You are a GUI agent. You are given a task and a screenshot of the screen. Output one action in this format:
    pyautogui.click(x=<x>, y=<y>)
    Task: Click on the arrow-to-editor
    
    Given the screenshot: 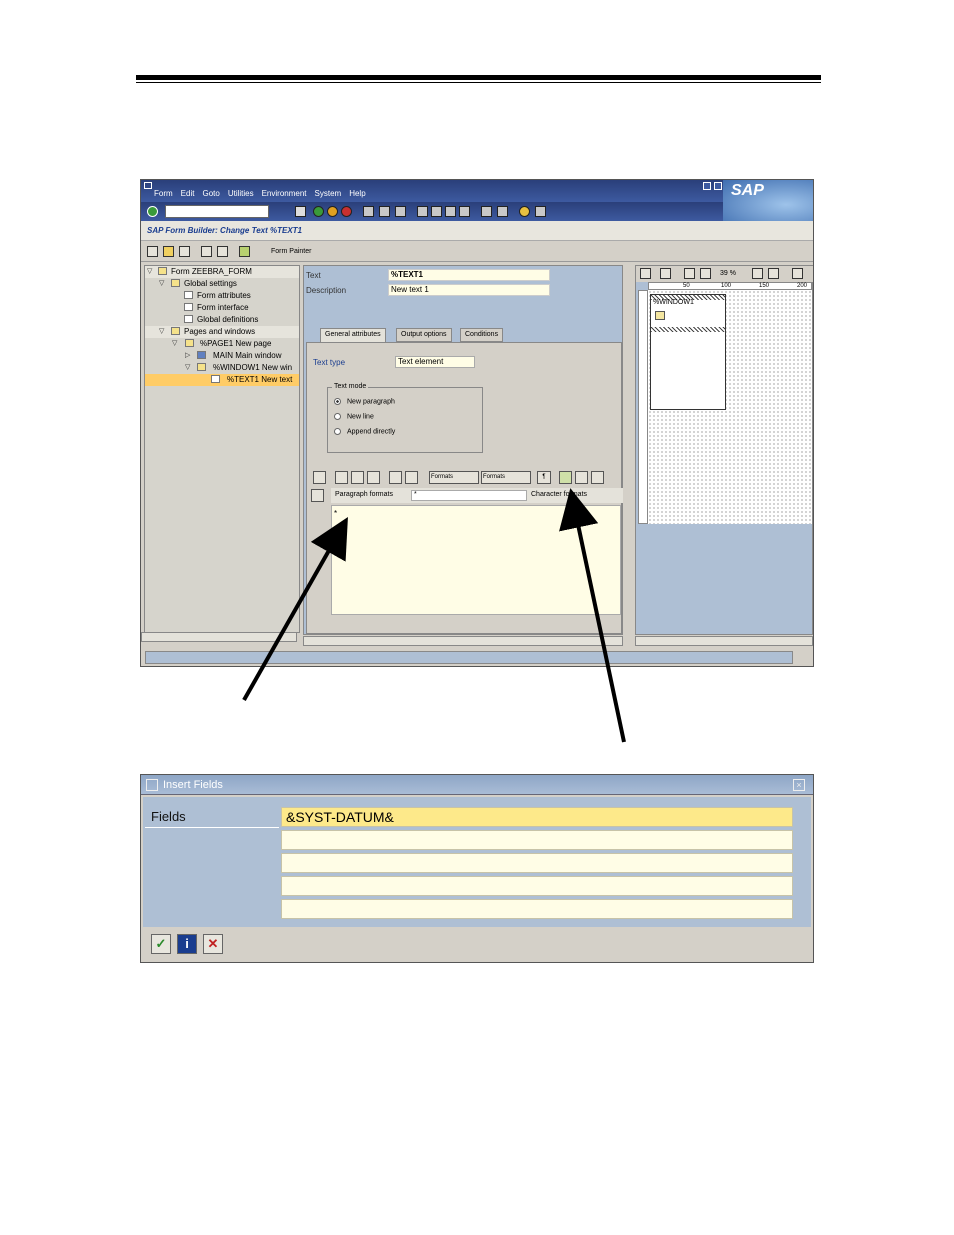 What is the action you would take?
    pyautogui.click(x=295, y=609)
    